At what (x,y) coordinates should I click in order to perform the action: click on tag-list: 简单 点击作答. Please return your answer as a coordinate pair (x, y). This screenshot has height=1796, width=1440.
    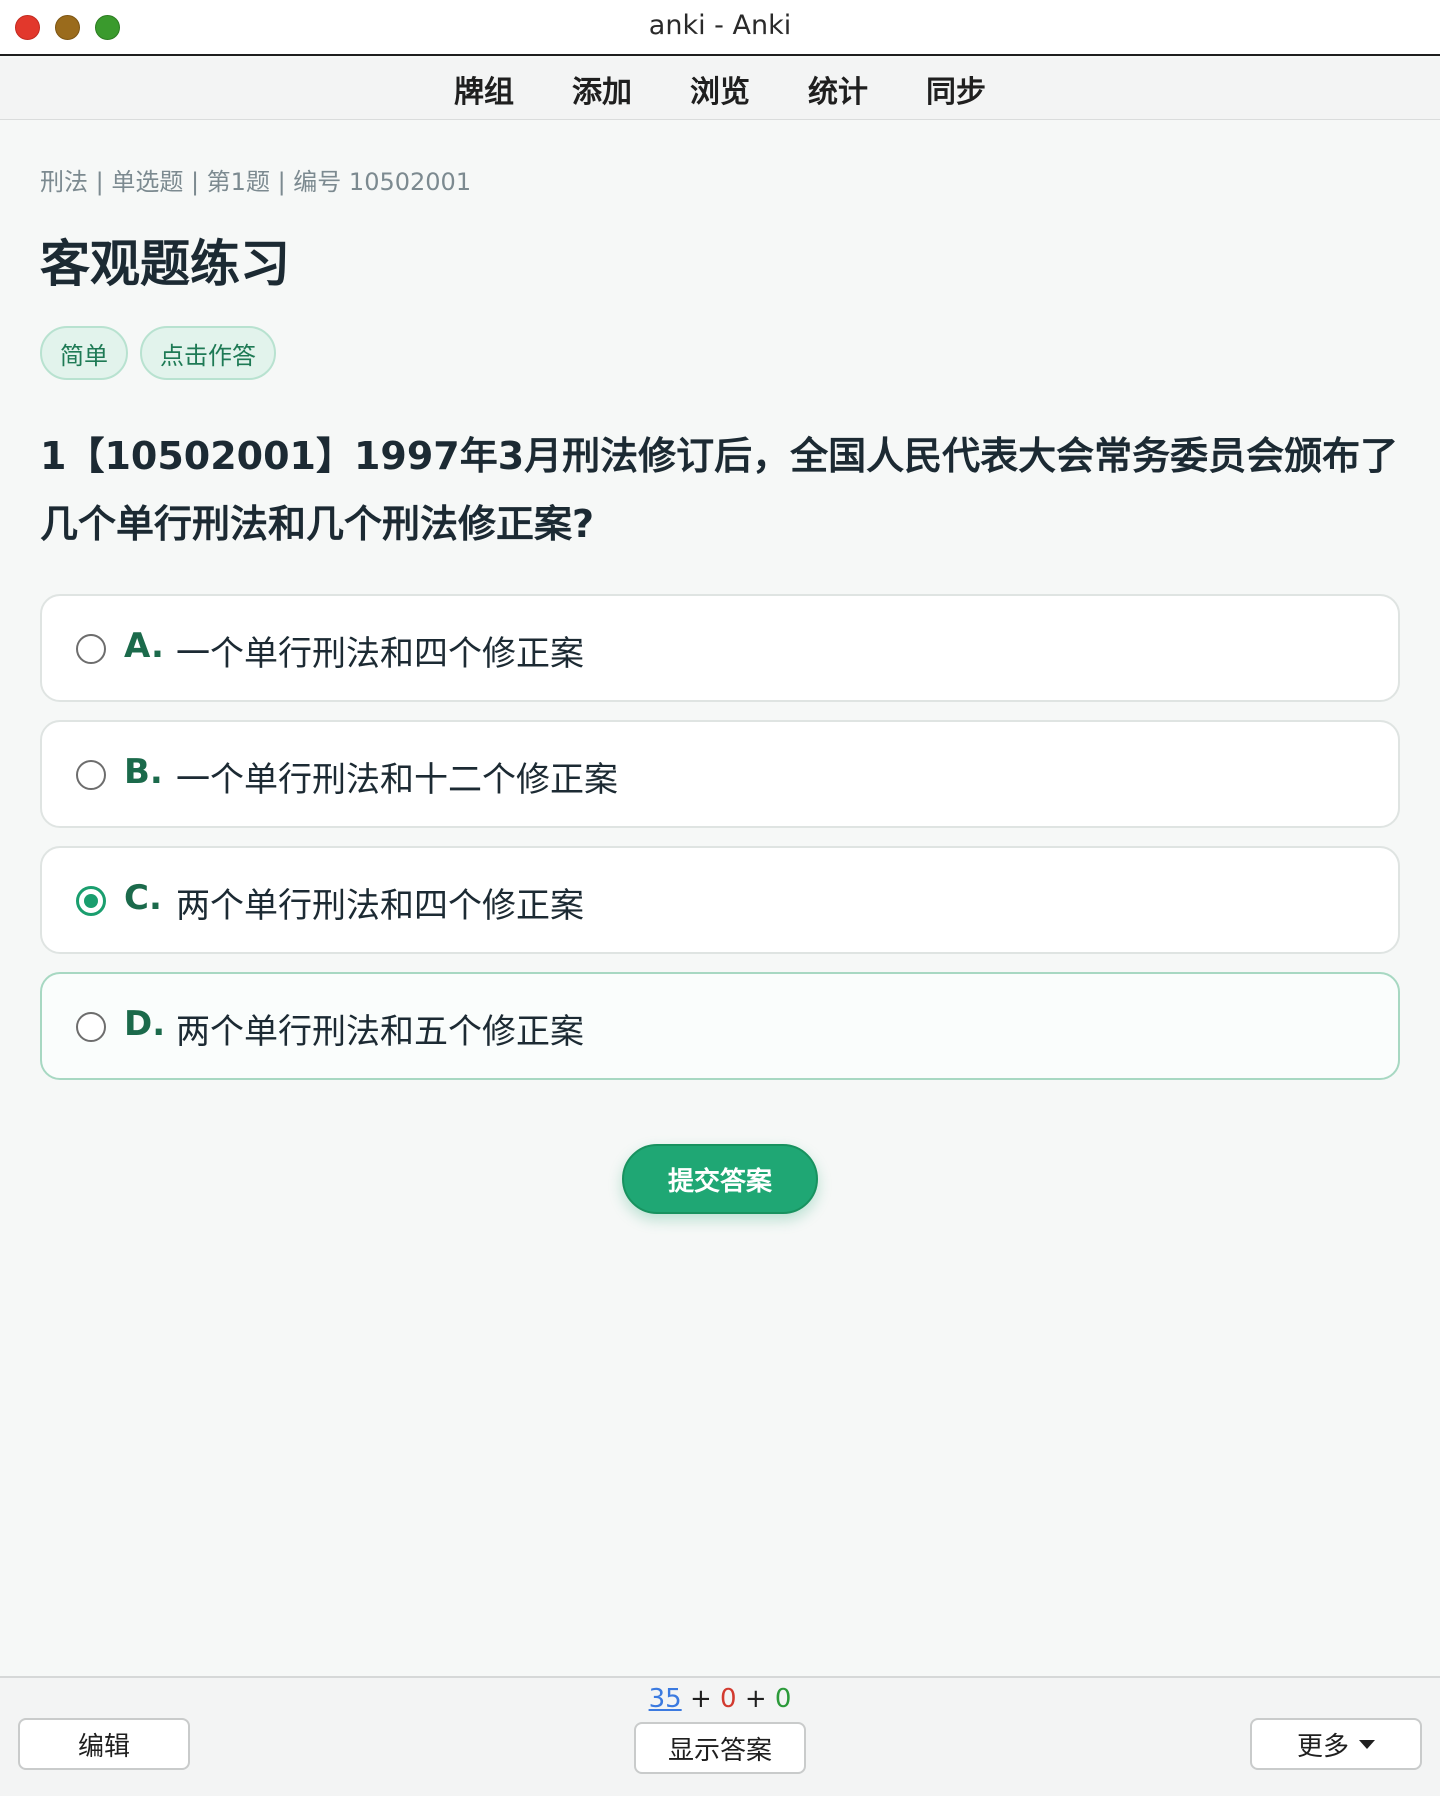
    Looking at the image, I should click on (158, 353).